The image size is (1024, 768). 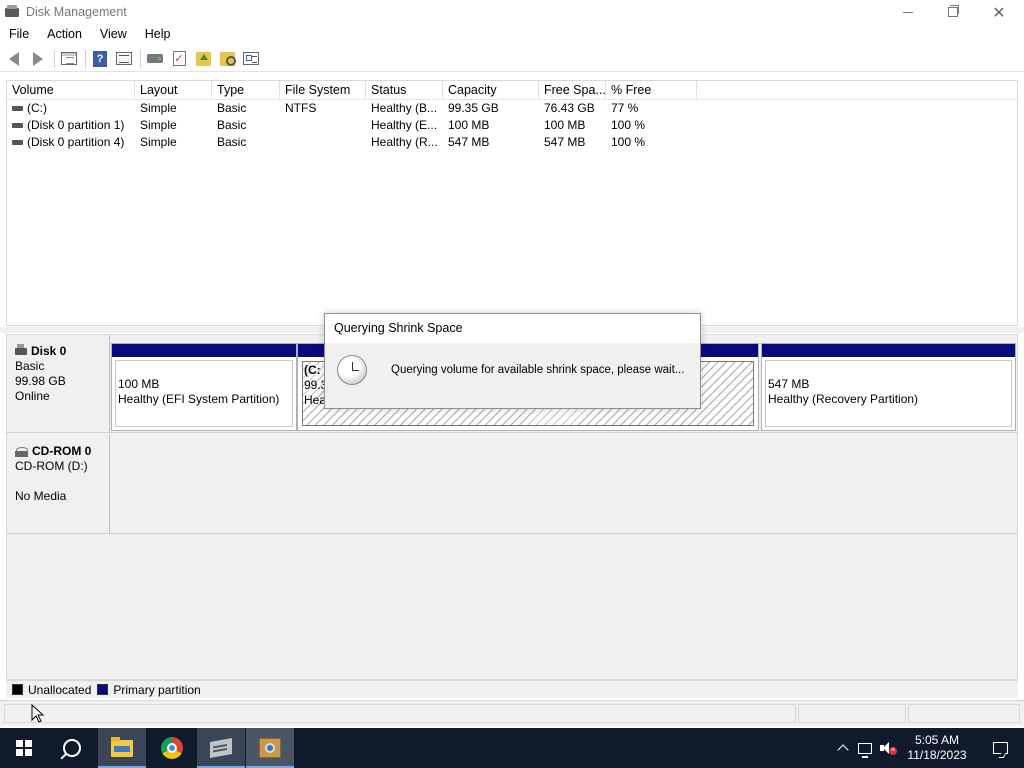 What do you see at coordinates (1000, 748) in the screenshot?
I see `action-center-button` at bounding box center [1000, 748].